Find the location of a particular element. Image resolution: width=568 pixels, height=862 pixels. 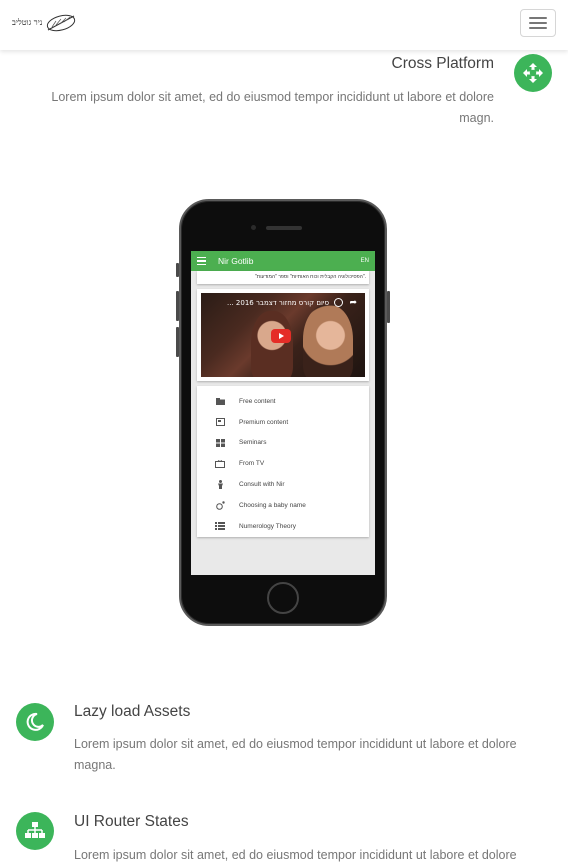

folder-icon is located at coordinates (220, 401).